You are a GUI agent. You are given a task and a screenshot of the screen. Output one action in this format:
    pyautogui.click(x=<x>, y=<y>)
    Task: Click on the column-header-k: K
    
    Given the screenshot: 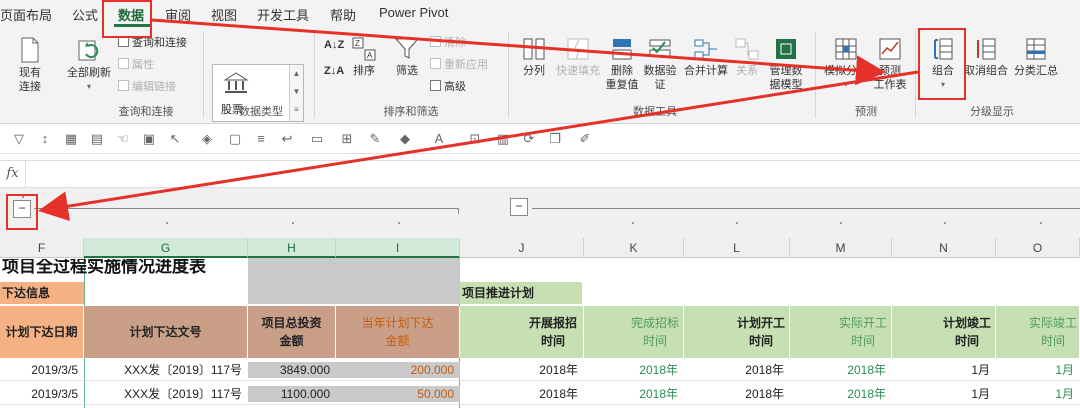 What is the action you would take?
    pyautogui.click(x=634, y=248)
    